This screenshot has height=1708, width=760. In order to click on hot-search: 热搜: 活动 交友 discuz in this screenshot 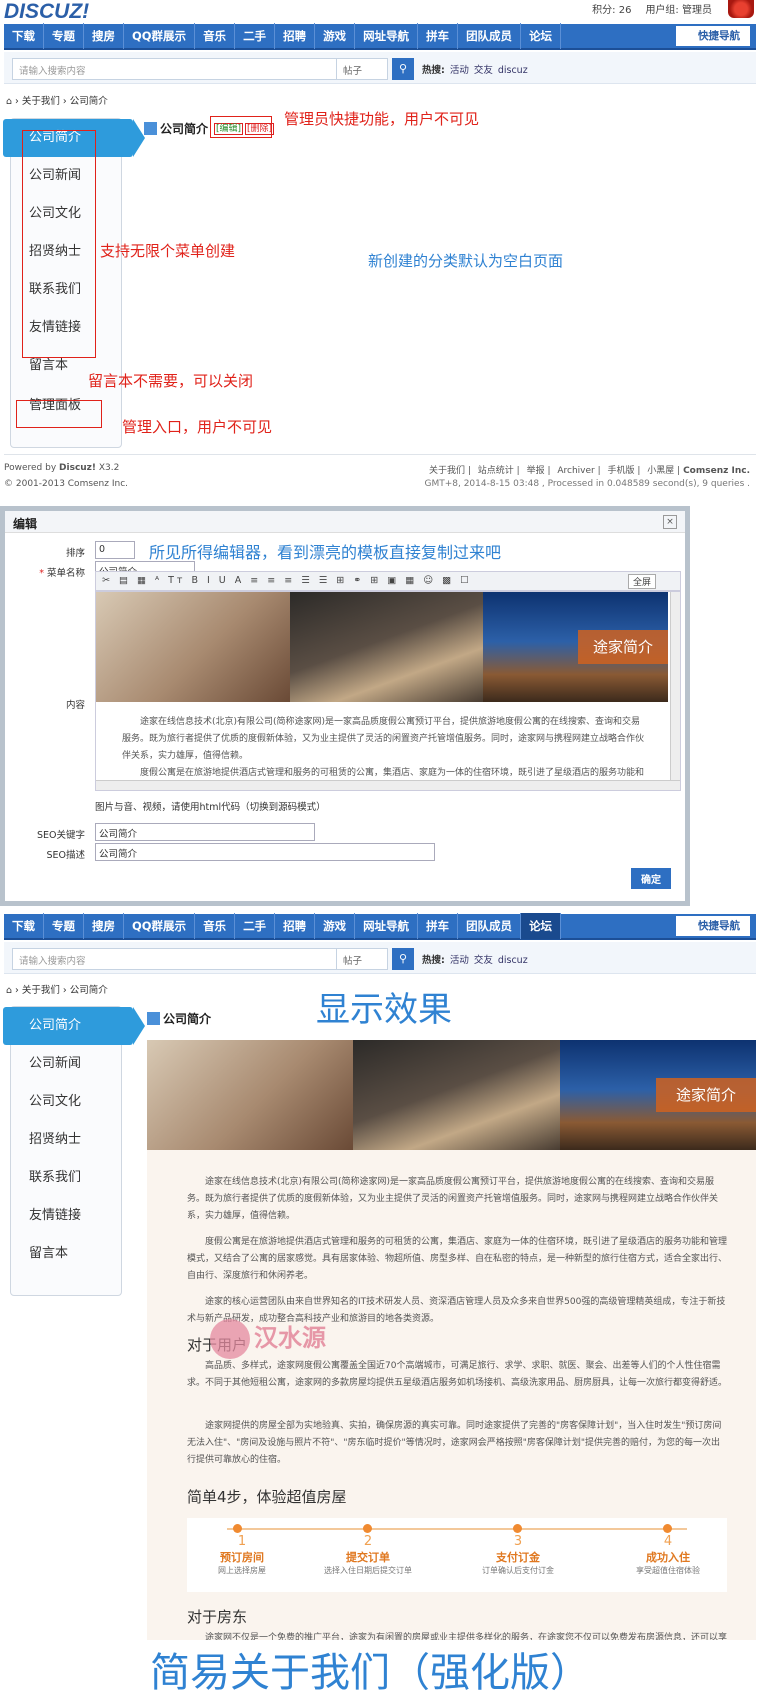, I will do `click(475, 959)`.